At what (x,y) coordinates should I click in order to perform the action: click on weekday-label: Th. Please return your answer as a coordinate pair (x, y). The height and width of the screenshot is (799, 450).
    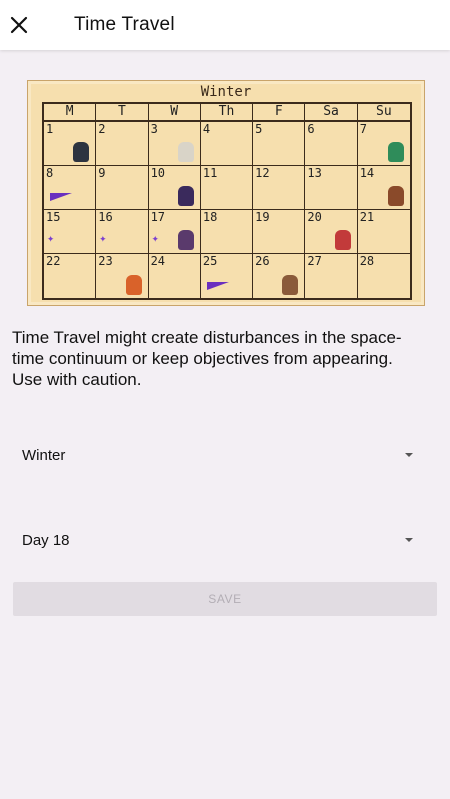
    Looking at the image, I should click on (227, 112).